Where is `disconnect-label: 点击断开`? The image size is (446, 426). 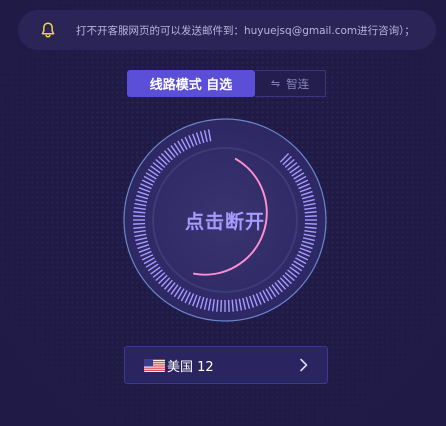
disconnect-label: 点击断开 is located at coordinates (224, 221).